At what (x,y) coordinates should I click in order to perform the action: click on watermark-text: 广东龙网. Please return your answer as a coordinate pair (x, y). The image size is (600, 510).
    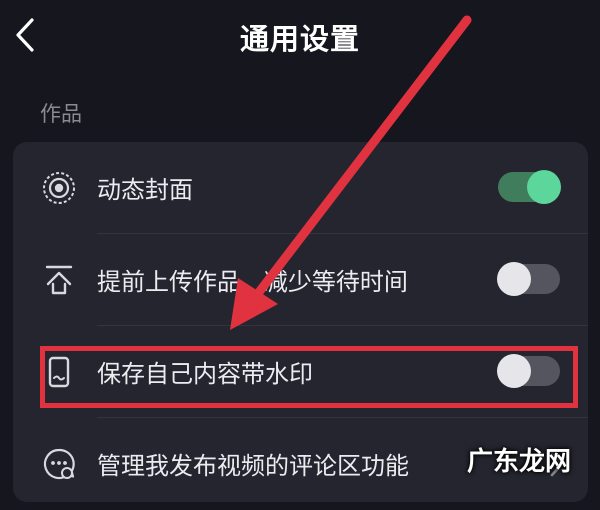
    Looking at the image, I should click on (519, 462).